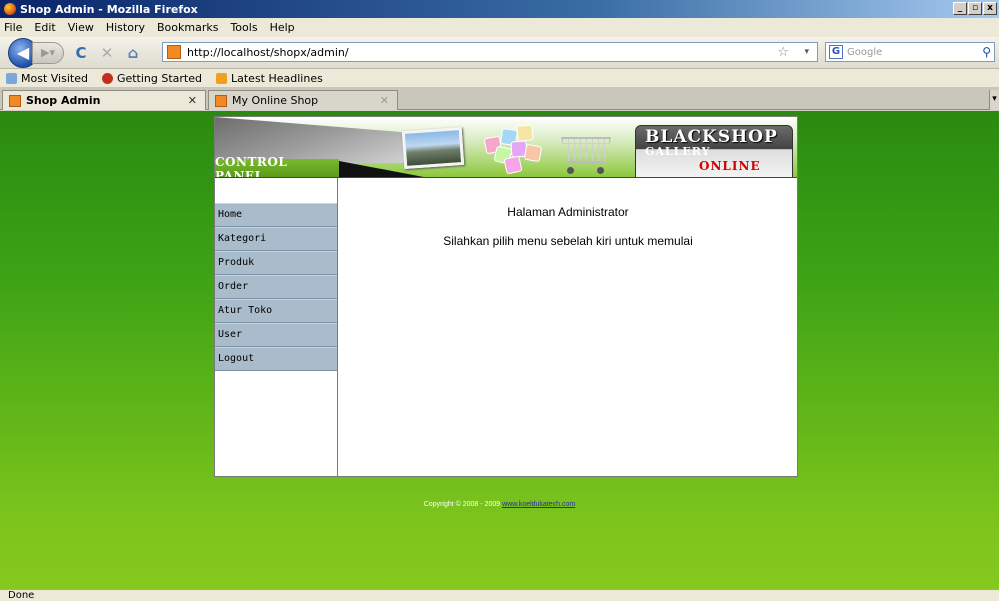 Image resolution: width=999 pixels, height=601 pixels. What do you see at coordinates (269, 78) in the screenshot?
I see `bookmark-latest-headlines: Latest Headlines` at bounding box center [269, 78].